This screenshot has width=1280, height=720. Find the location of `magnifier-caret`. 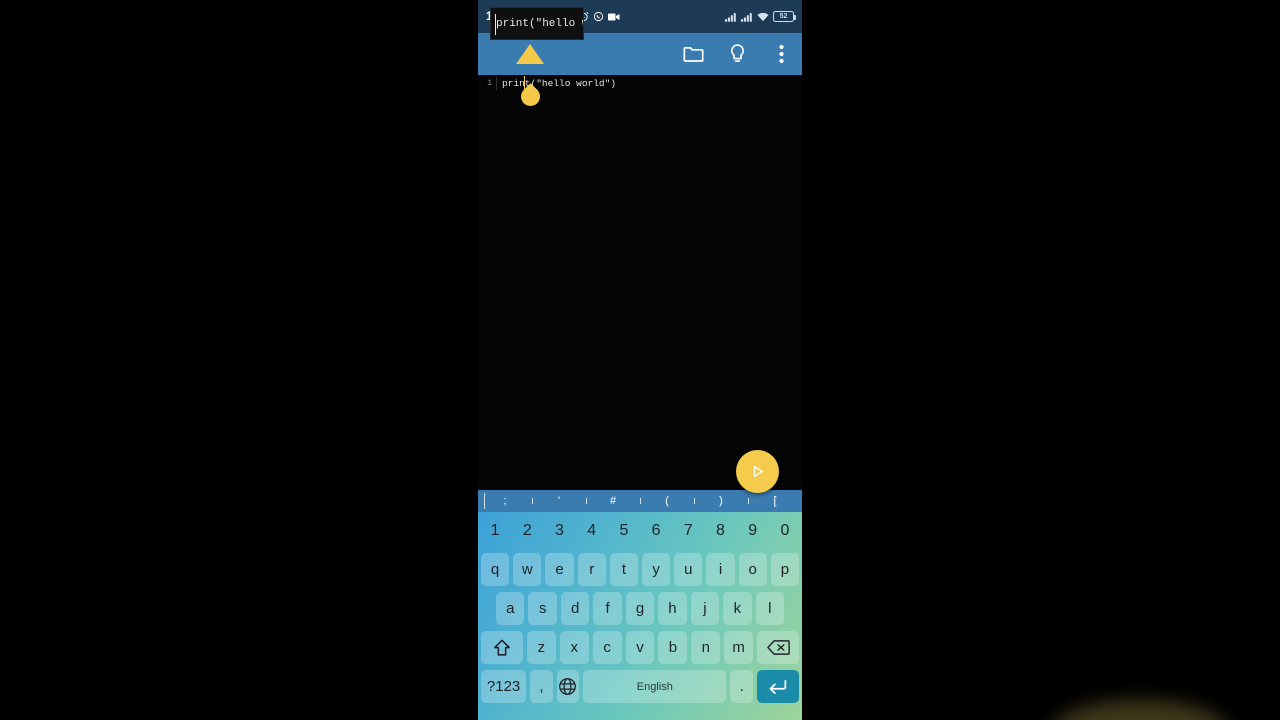

magnifier-caret is located at coordinates (495, 24).